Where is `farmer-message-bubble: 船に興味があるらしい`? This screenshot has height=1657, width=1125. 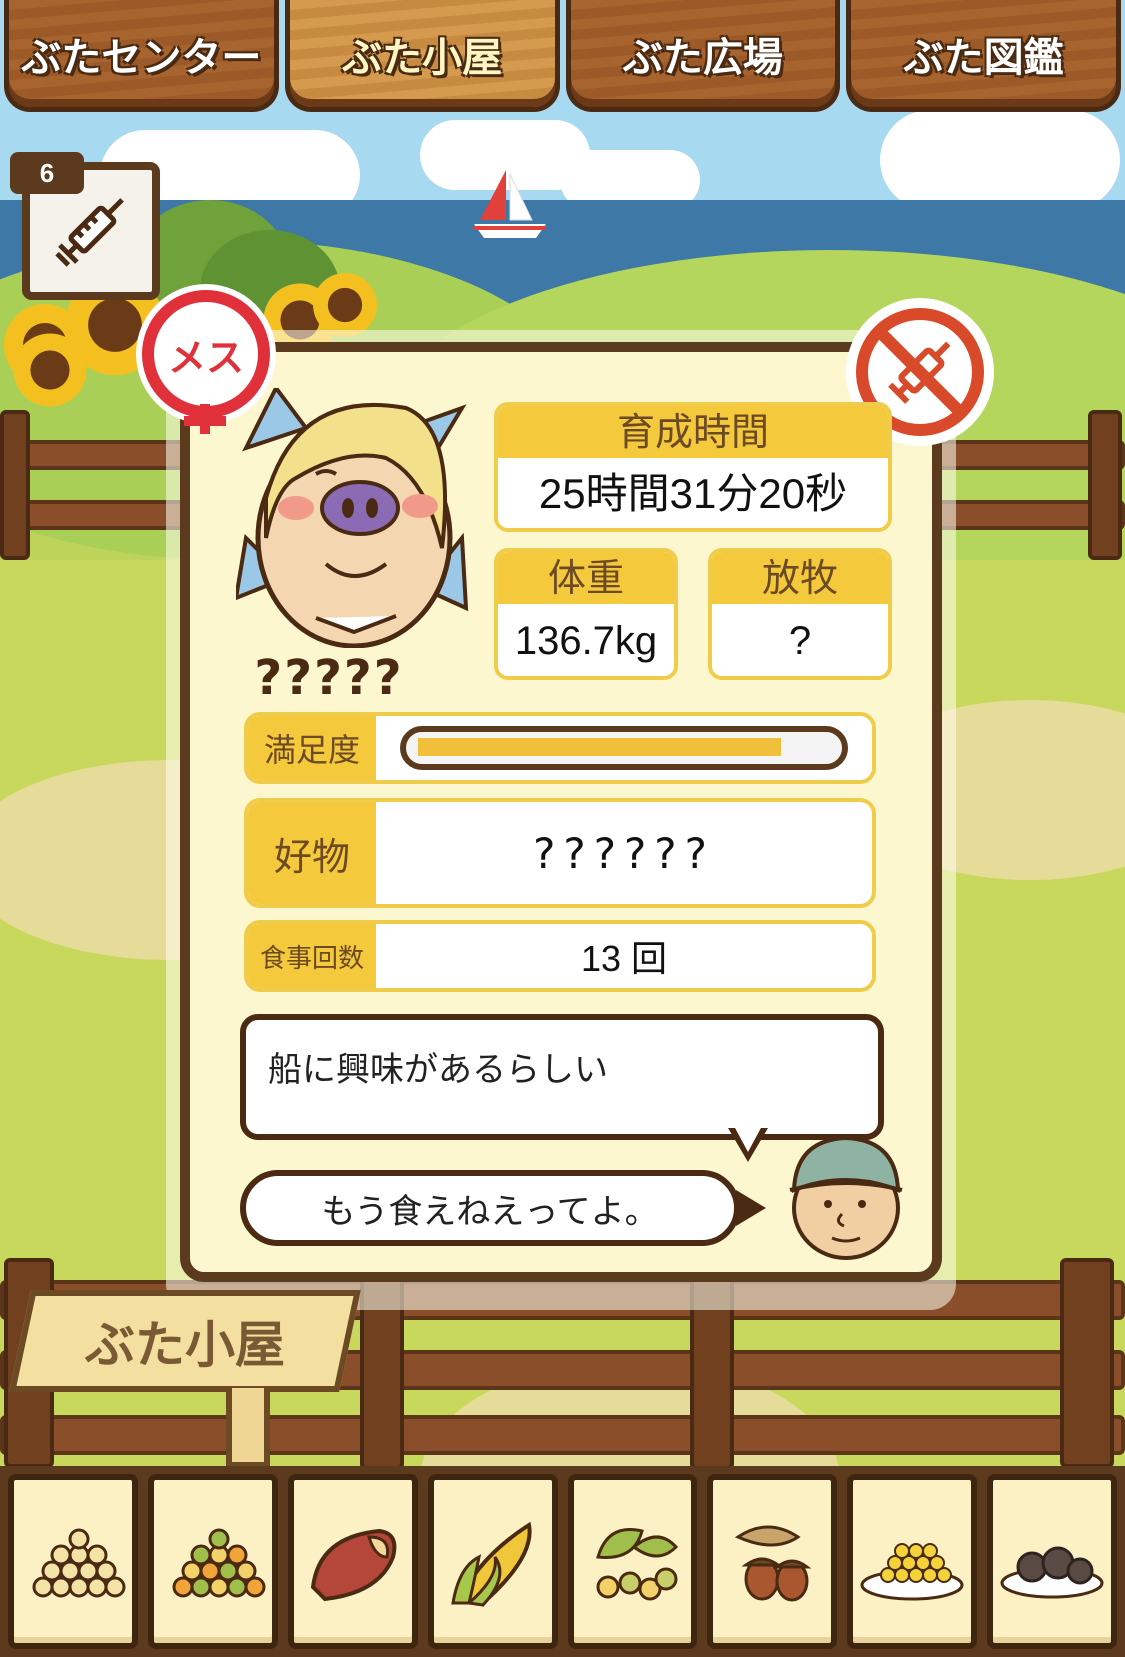
farmer-message-bubble: 船に興味があるらしい is located at coordinates (562, 1077).